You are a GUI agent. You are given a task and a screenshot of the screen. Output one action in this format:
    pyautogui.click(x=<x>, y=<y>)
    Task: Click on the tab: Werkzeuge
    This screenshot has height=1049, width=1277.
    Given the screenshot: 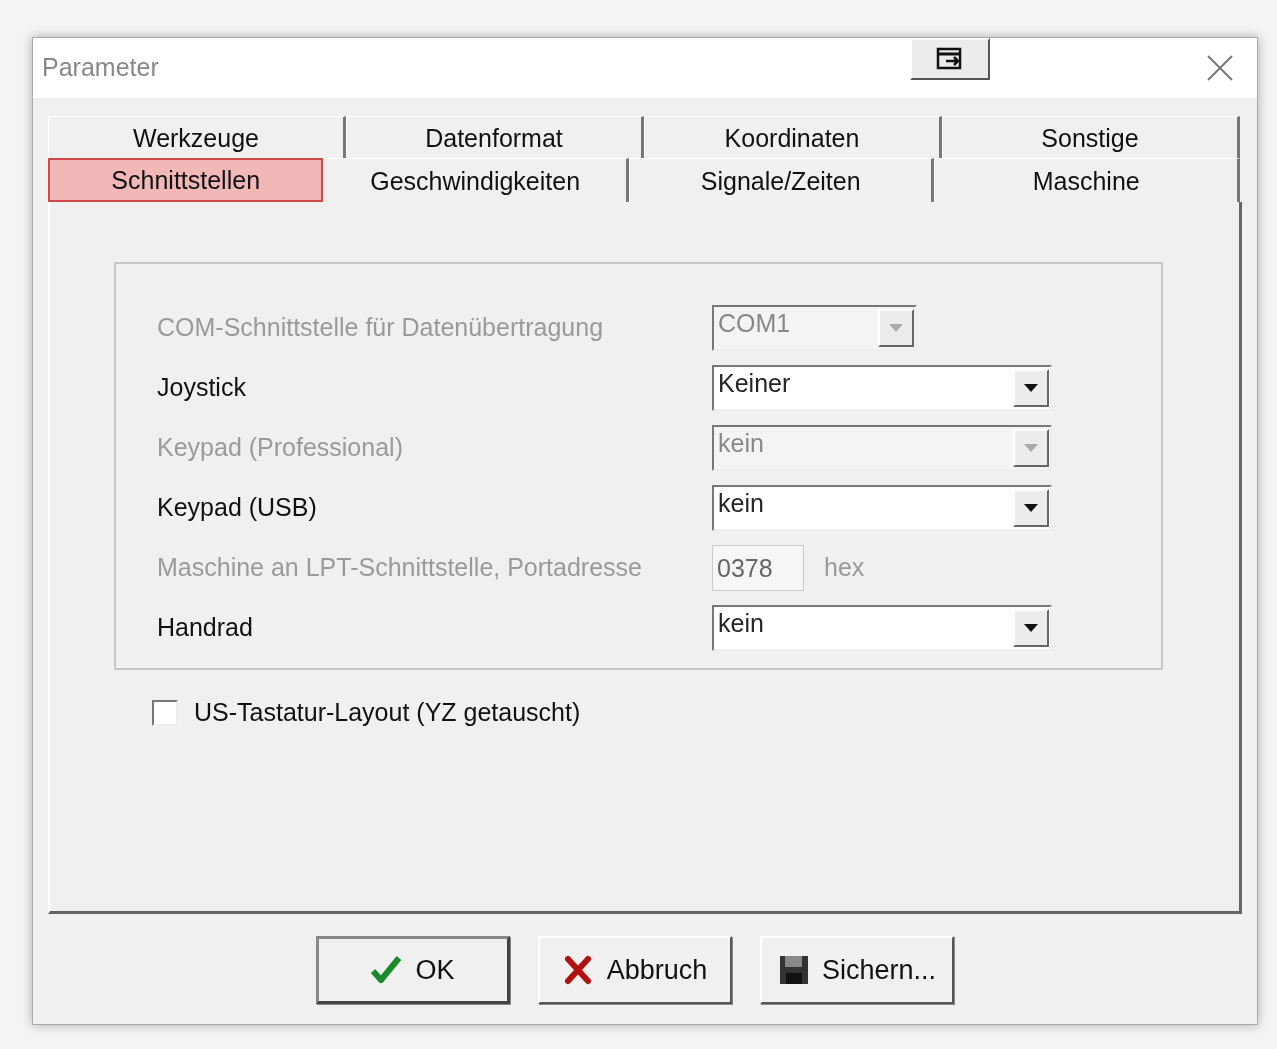 What is the action you would take?
    pyautogui.click(x=197, y=137)
    